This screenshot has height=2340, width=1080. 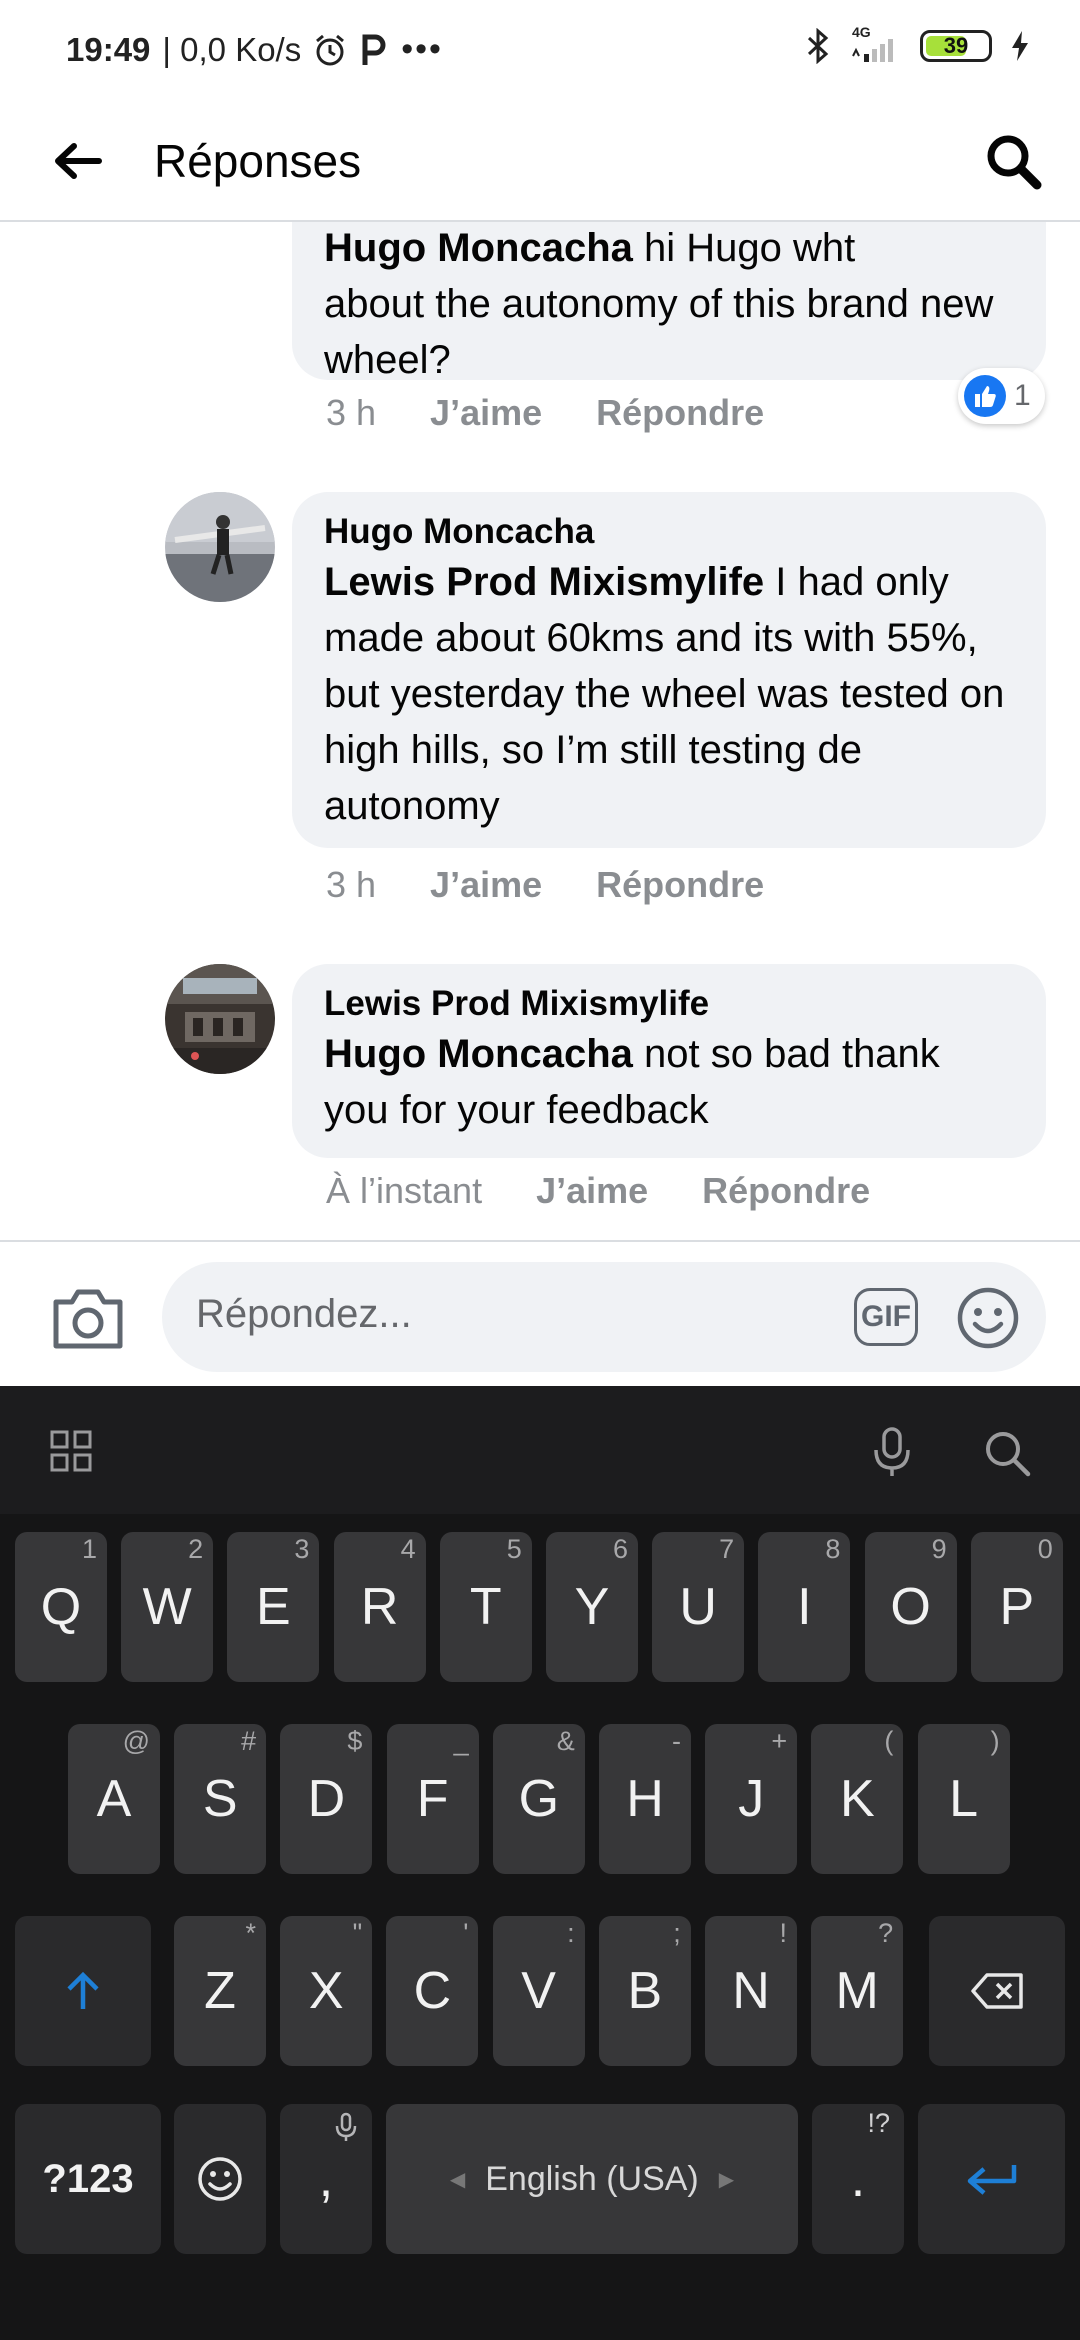 I want to click on period-key: . !?, so click(x=858, y=2179).